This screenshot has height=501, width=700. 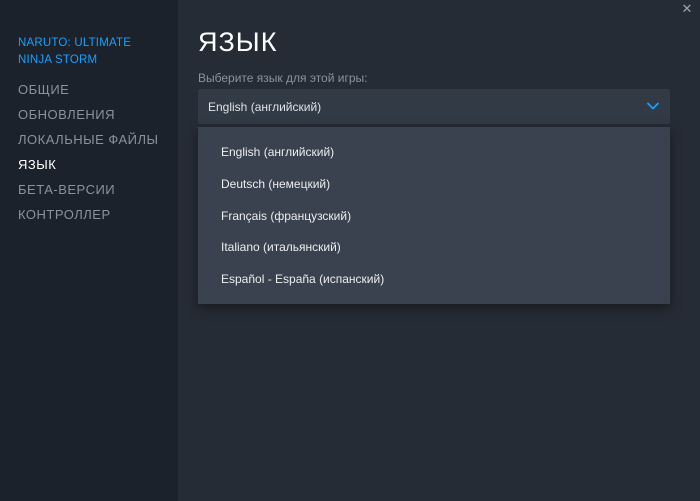 I want to click on language-option-english: English (английский), so click(x=434, y=156).